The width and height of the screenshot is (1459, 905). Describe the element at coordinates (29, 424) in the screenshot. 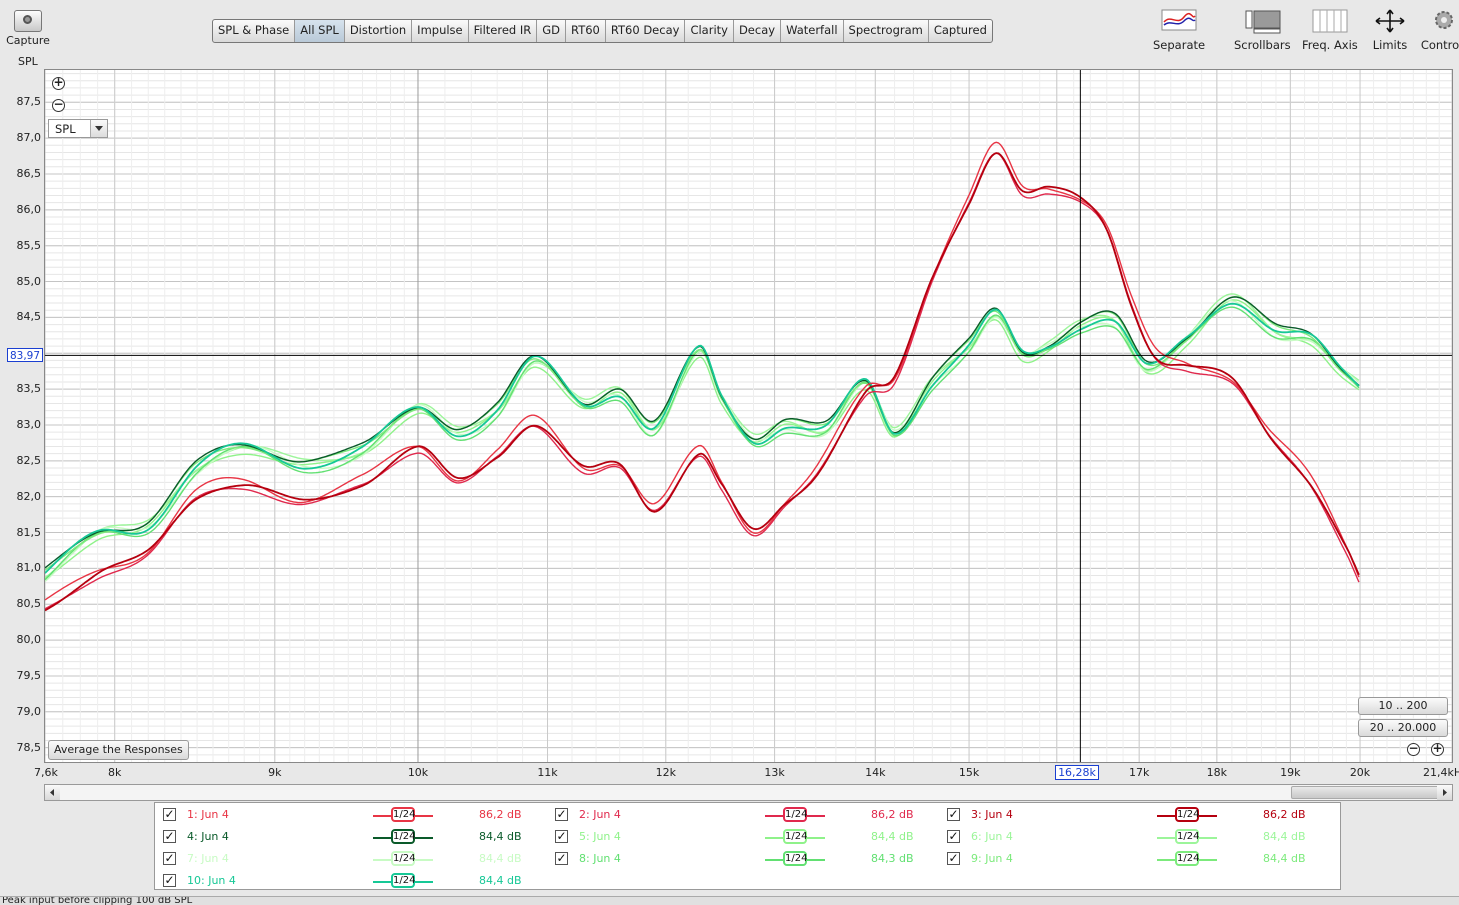

I see `y-tick-label: 83,0` at that location.